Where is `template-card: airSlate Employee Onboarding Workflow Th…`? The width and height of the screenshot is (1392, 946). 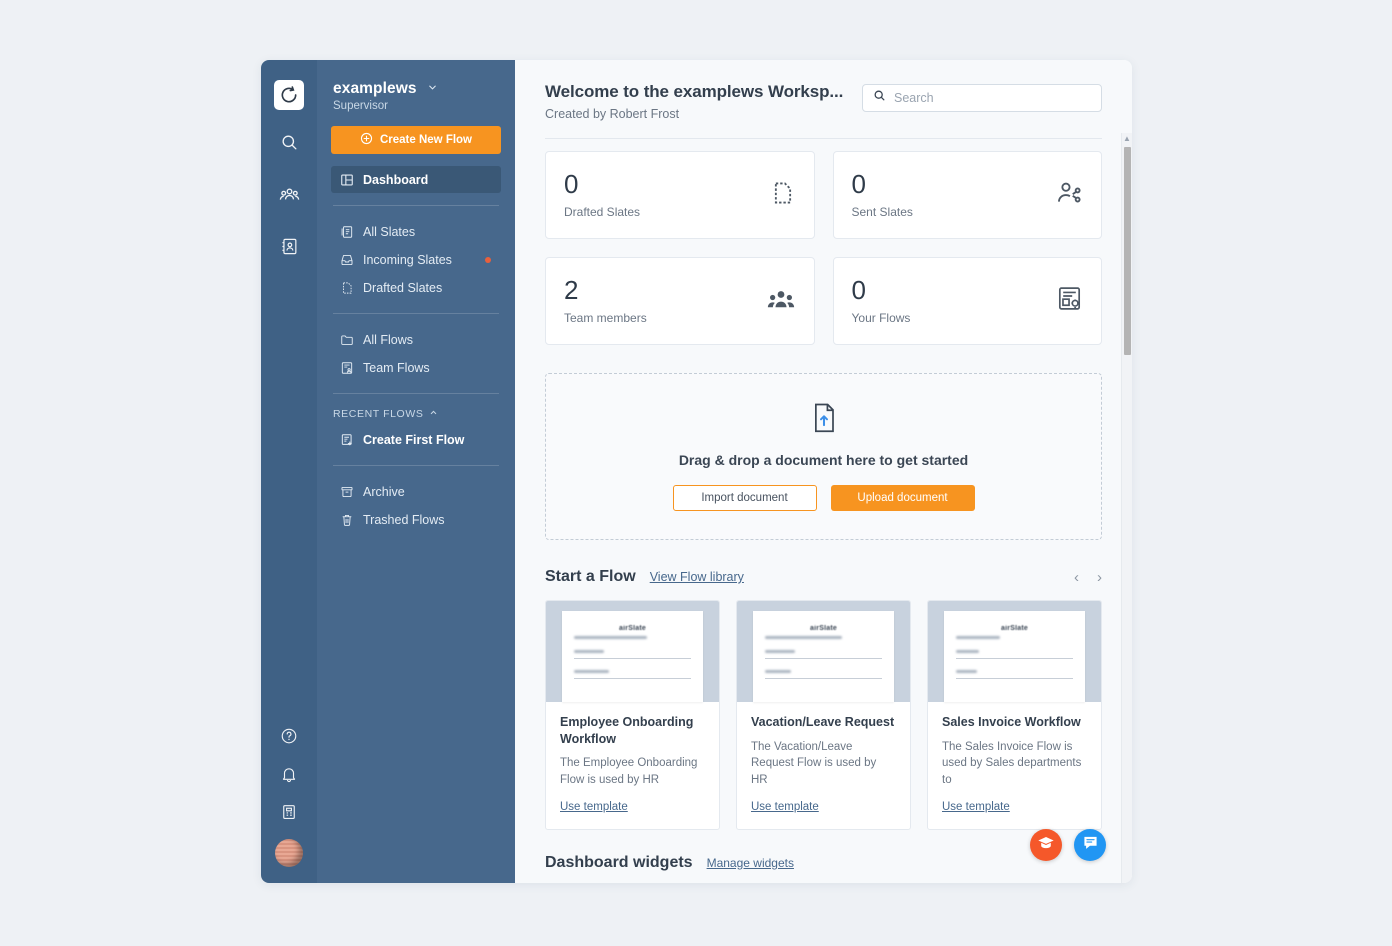 template-card: airSlate Employee Onboarding Workflow Th… is located at coordinates (632, 715).